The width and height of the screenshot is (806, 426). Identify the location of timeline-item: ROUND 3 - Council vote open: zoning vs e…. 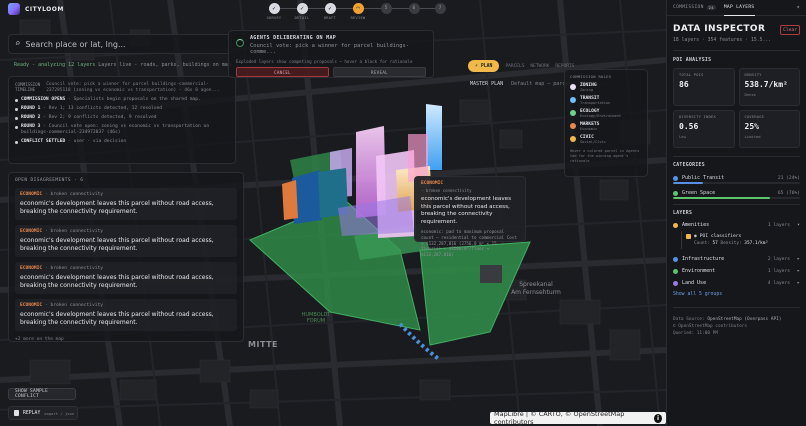
(122, 130).